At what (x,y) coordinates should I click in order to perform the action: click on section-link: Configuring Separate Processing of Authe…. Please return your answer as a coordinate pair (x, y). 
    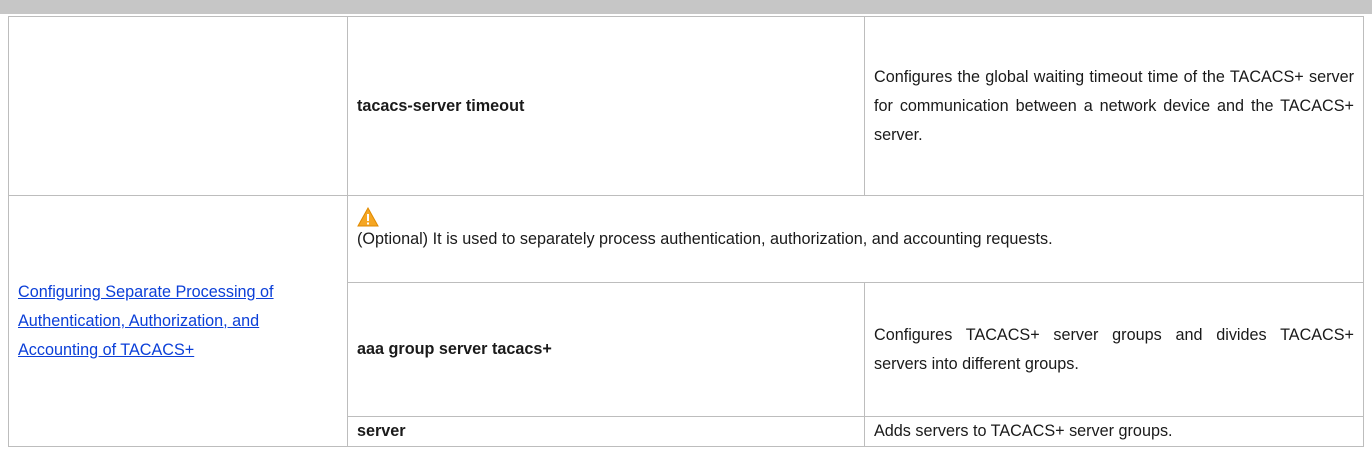
    Looking at the image, I should click on (146, 321).